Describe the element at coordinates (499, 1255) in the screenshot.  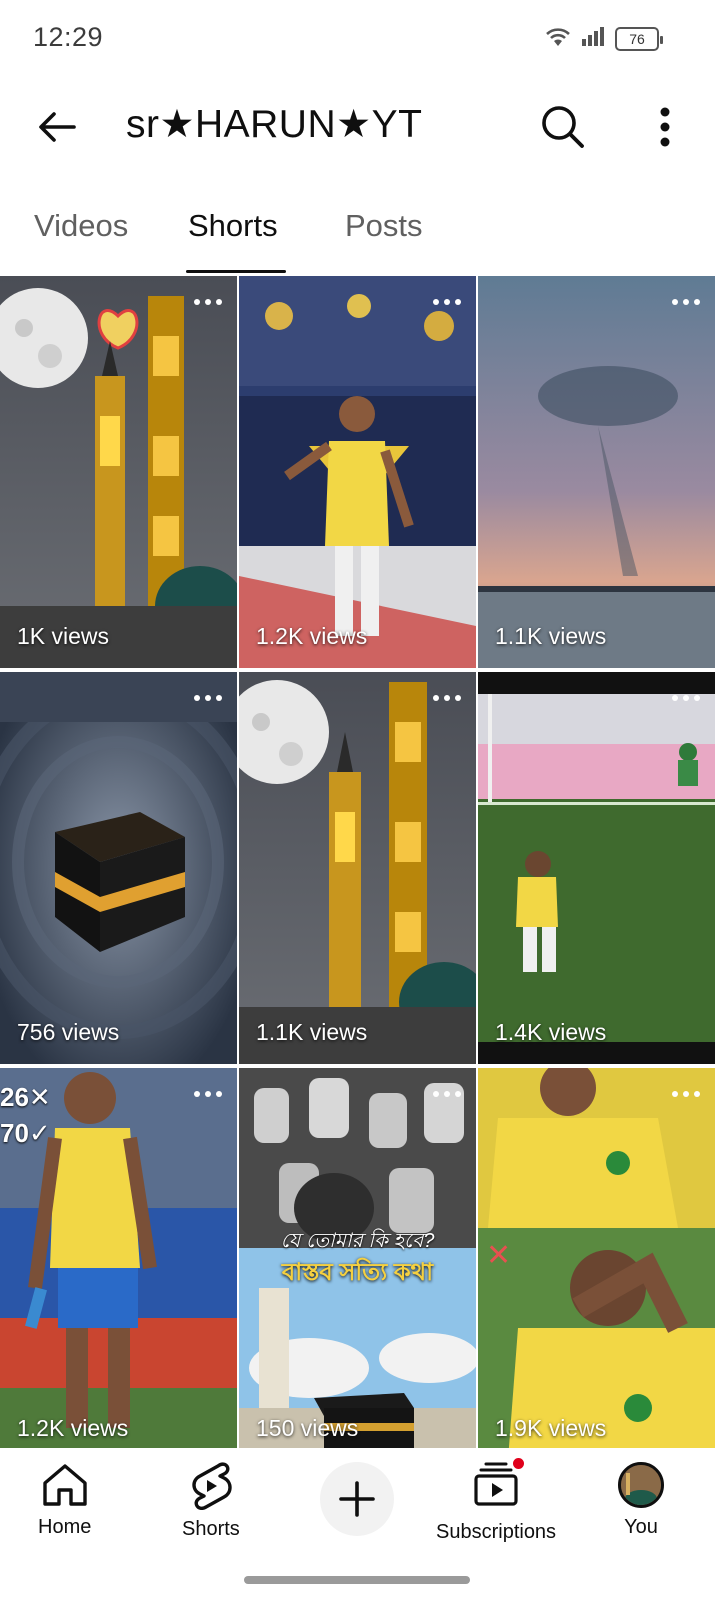
I see `close-icon: ✕` at that location.